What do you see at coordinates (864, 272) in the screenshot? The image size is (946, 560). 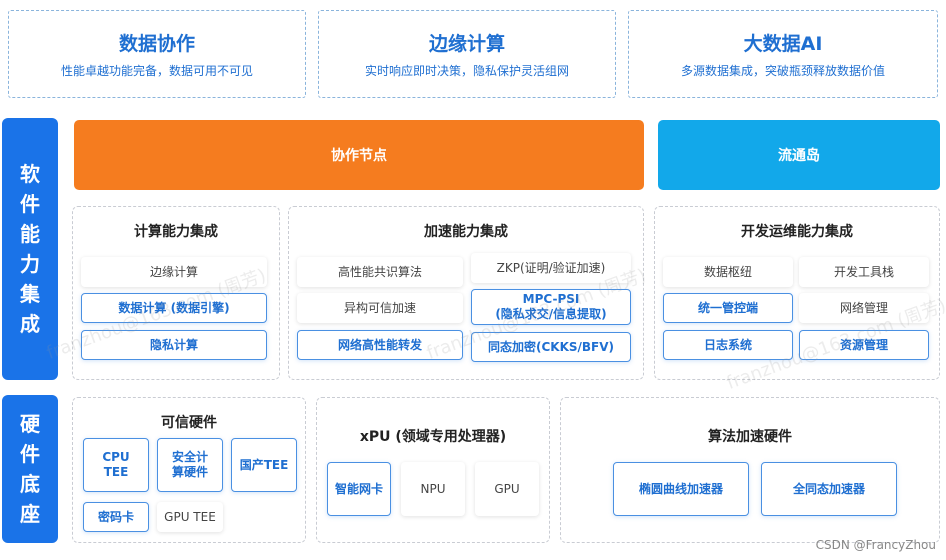 I see `dev-toolstack-chip: 开发工具栈` at bounding box center [864, 272].